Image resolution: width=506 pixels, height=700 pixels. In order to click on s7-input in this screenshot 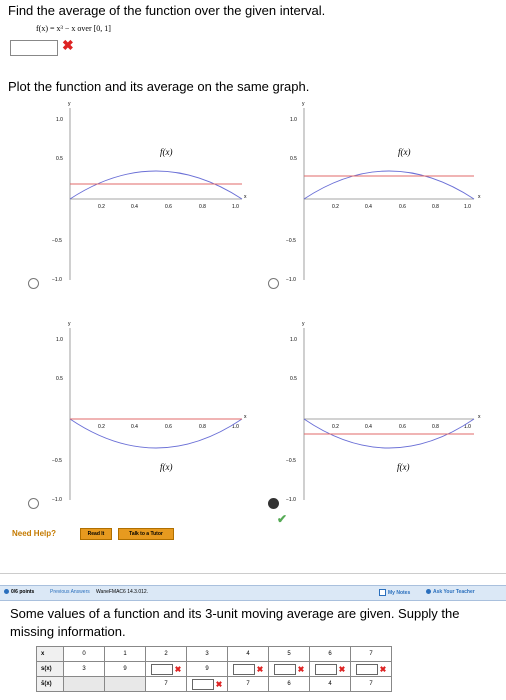, I will do `click(366, 669)`.